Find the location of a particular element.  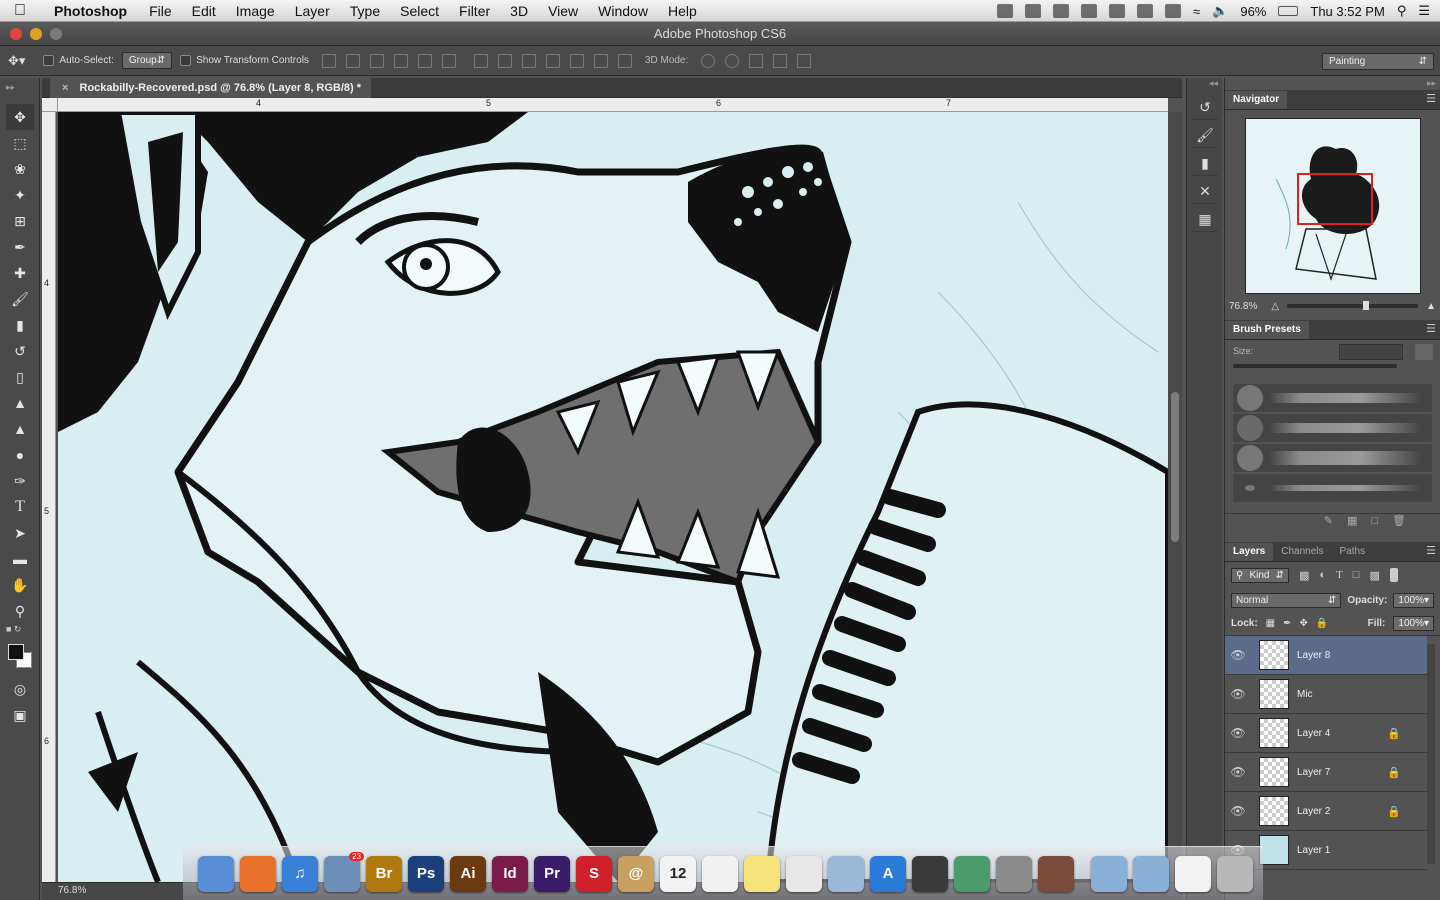

layer-row-layer-4: 👁 Layer 4 🔒 is located at coordinates (1326, 733).